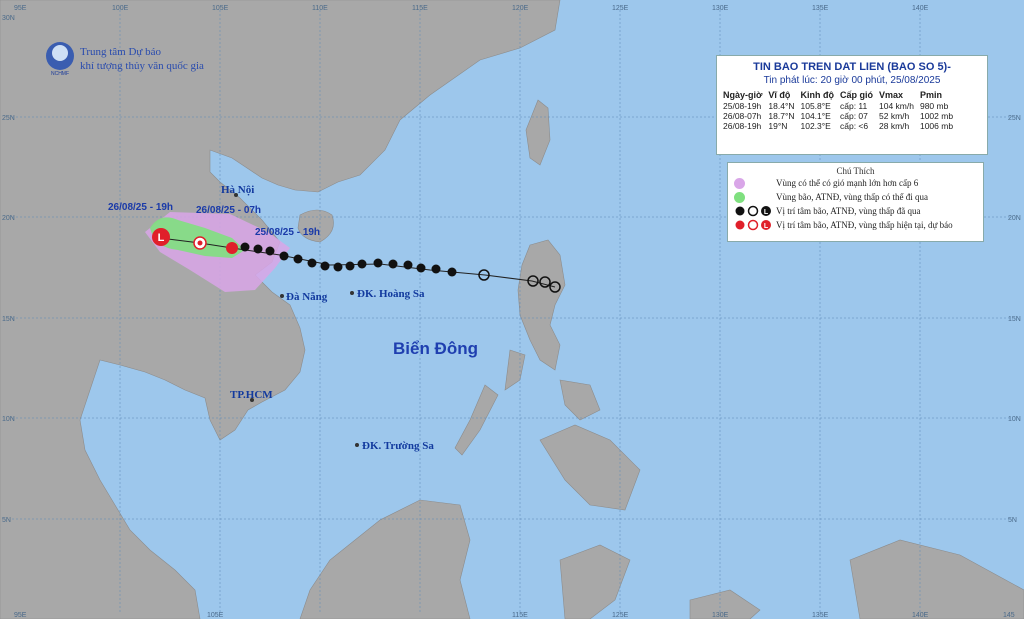  Describe the element at coordinates (1014, 118) in the screenshot. I see `axis-right-0: 25N` at that location.